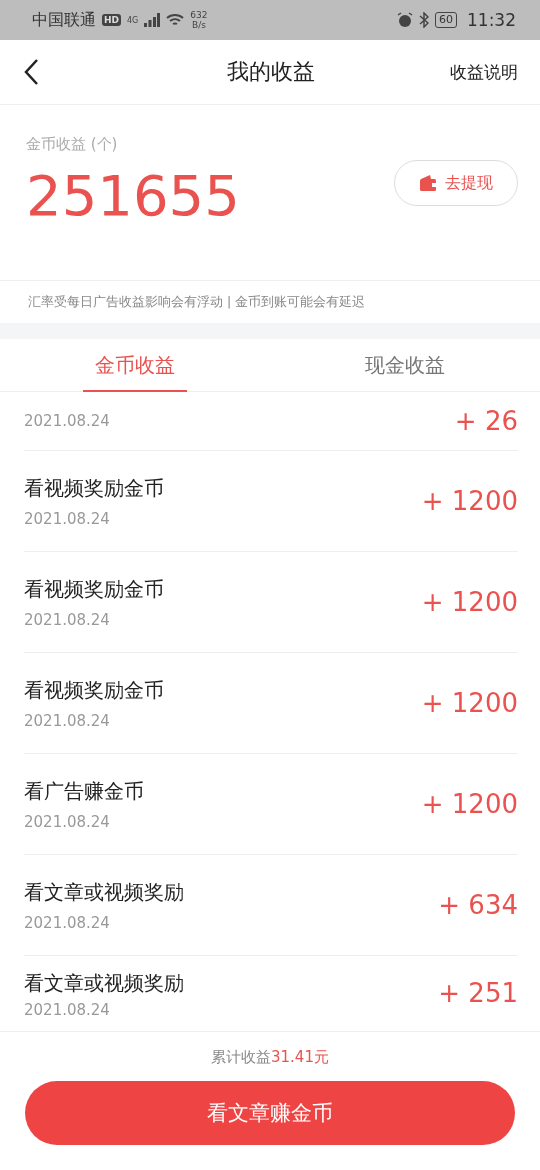 The height and width of the screenshot is (1170, 540). I want to click on record-amount: + 634, so click(478, 905).